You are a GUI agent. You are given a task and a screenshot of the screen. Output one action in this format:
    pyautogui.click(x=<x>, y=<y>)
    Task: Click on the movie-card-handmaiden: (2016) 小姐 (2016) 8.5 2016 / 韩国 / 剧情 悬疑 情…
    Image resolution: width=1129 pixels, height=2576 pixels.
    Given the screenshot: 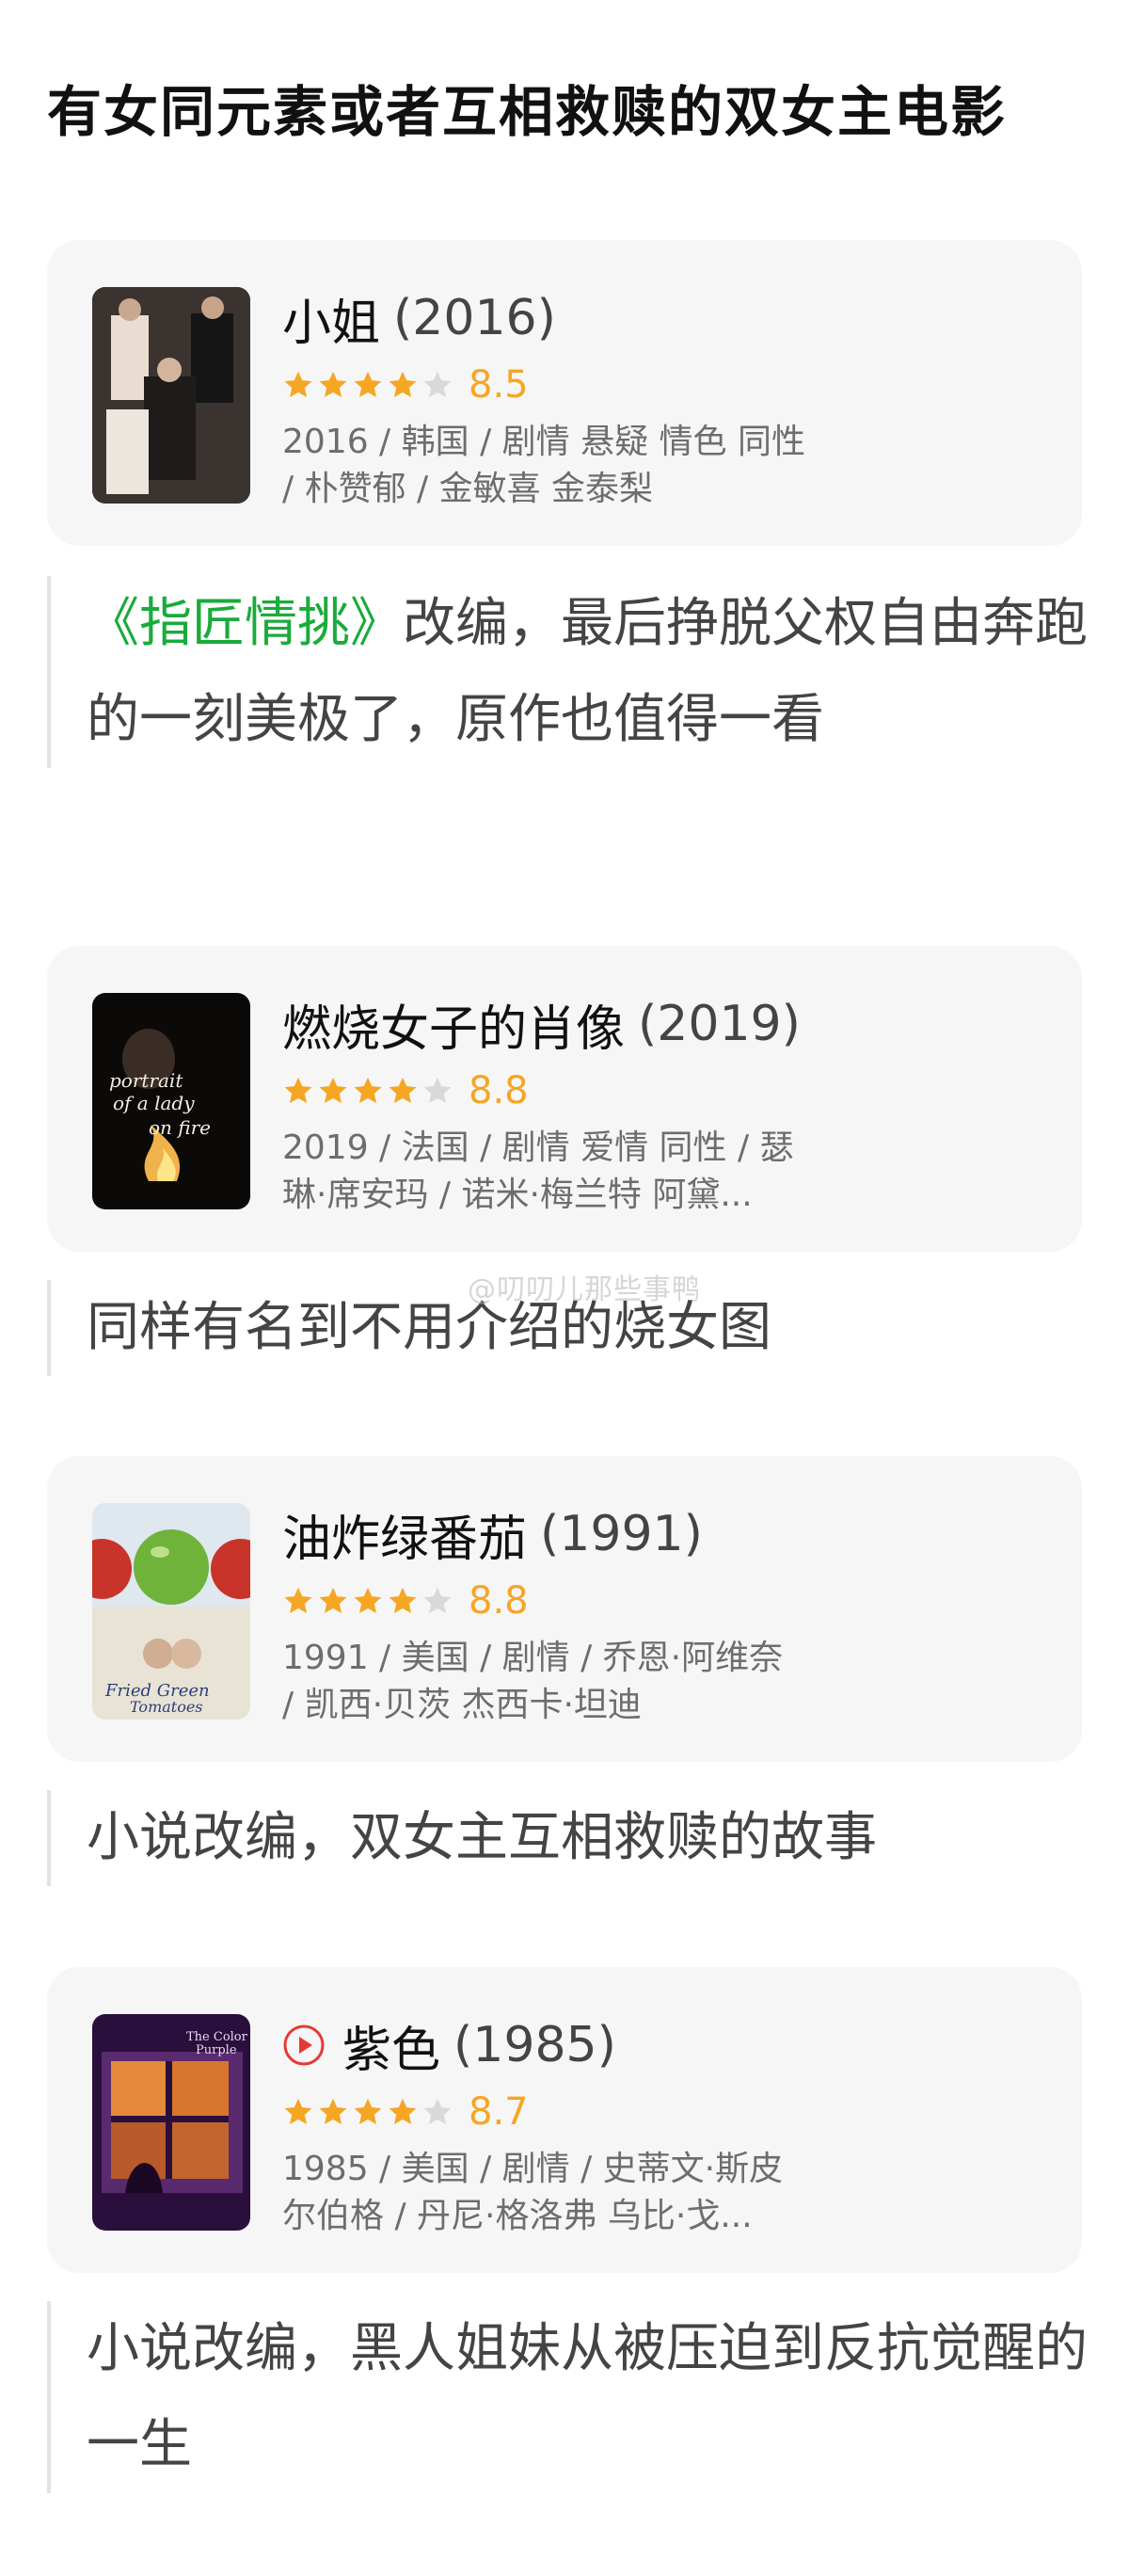 What is the action you would take?
    pyautogui.click(x=564, y=393)
    